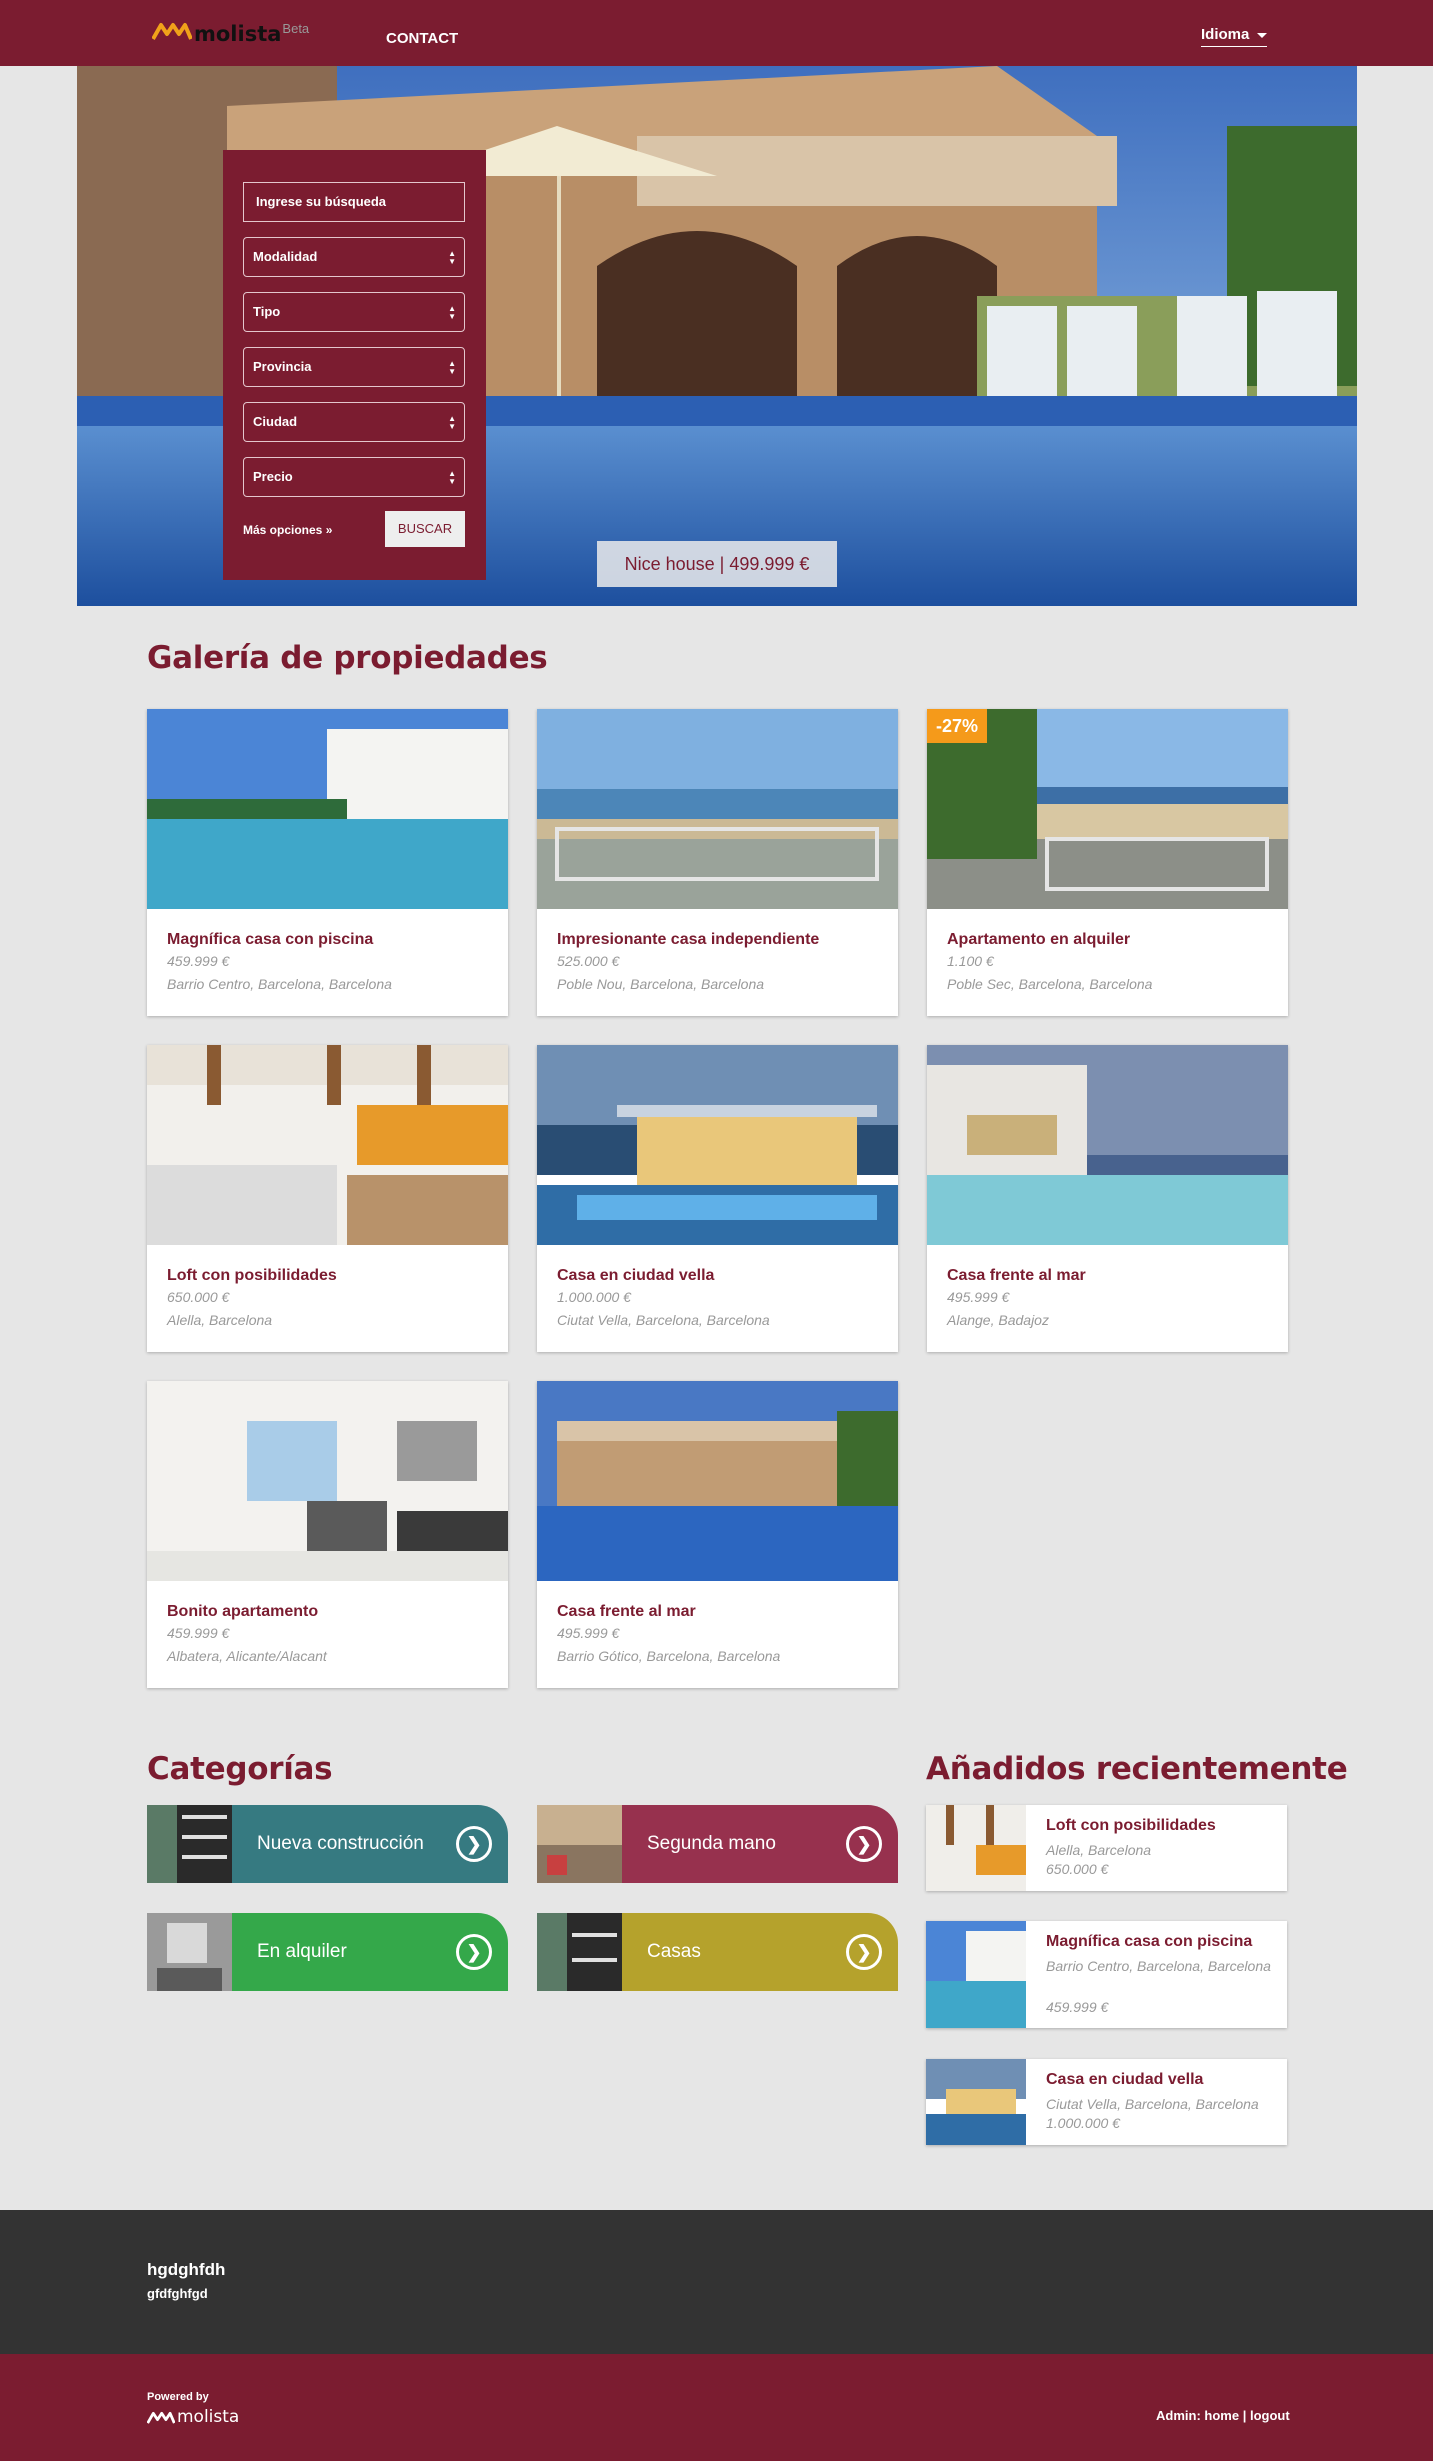 Image resolution: width=1433 pixels, height=2461 pixels. What do you see at coordinates (1152, 2104) in the screenshot?
I see `recent-item-location: Ciutat Vella, Barcelona, Barcelona` at bounding box center [1152, 2104].